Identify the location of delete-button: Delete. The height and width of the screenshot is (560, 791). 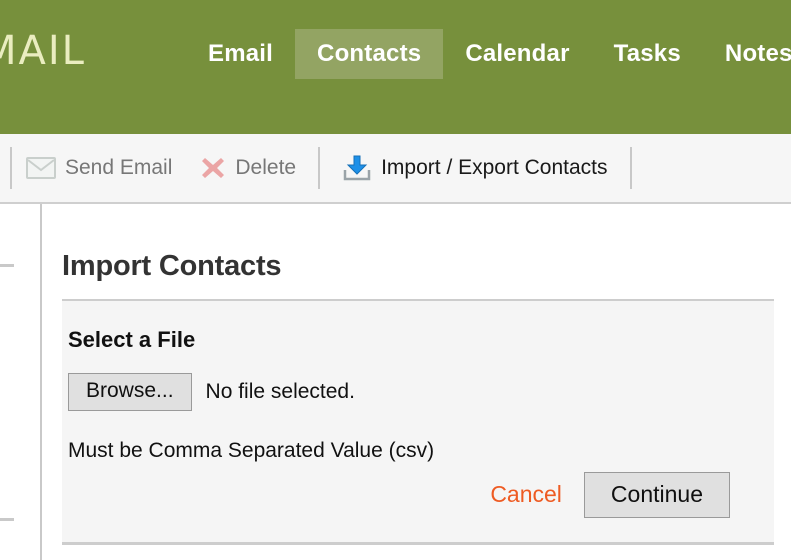
(248, 168).